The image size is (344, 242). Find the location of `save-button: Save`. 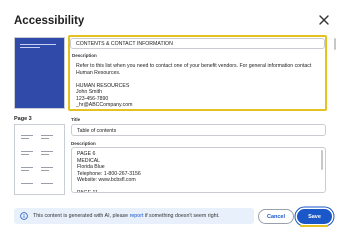

save-button: Save is located at coordinates (314, 216).